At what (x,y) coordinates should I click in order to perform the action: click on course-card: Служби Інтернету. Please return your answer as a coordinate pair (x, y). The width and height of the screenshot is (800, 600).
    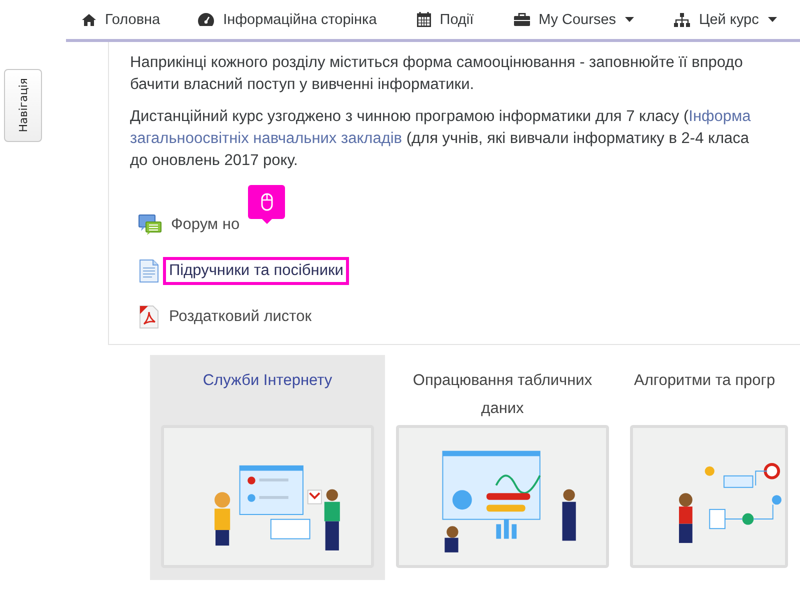
    Looking at the image, I should click on (267, 467).